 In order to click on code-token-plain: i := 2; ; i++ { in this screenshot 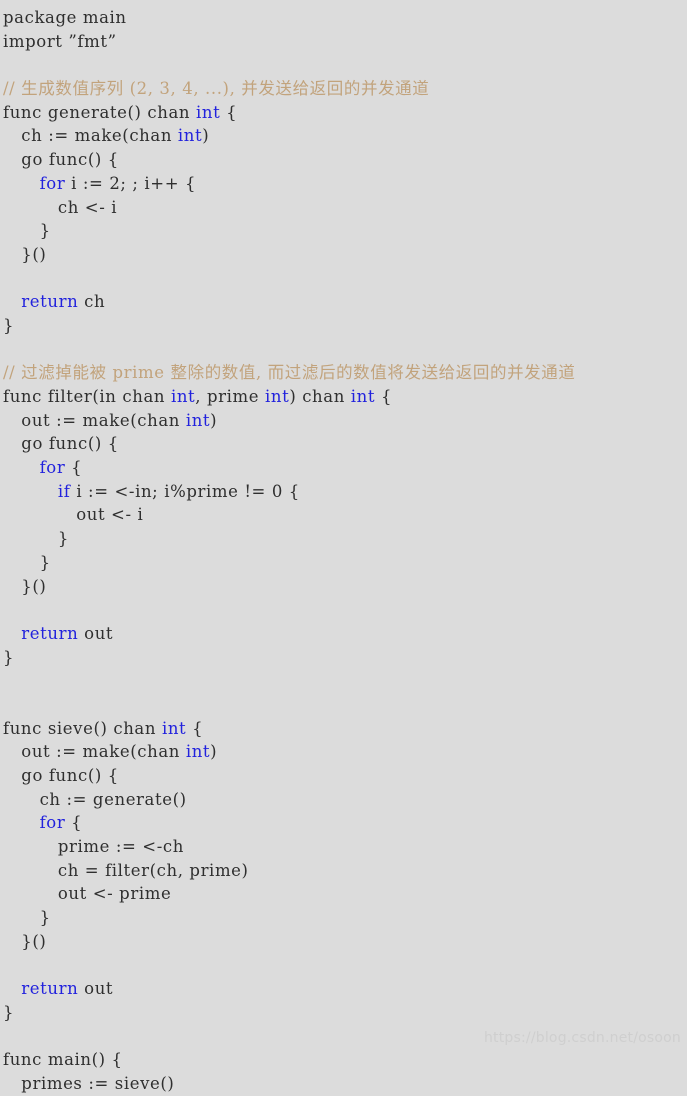, I will do `click(131, 183)`.